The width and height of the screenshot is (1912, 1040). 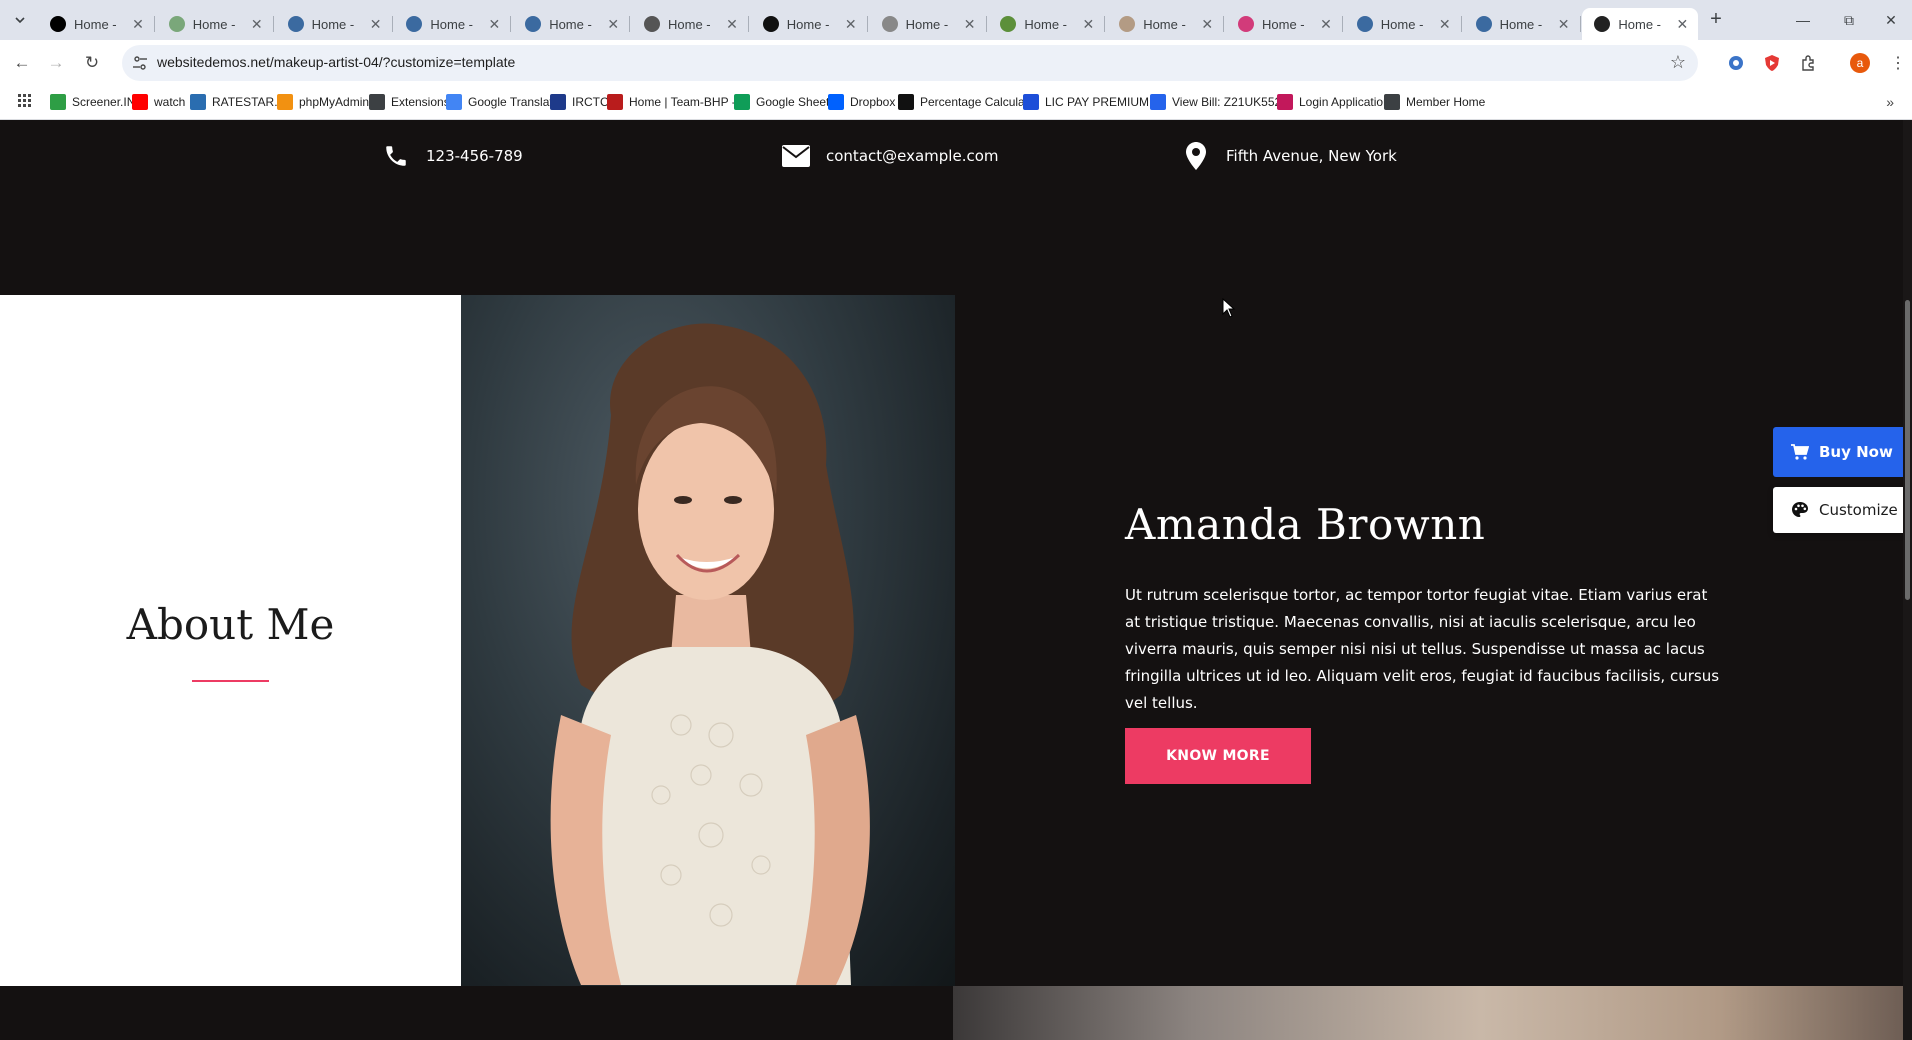 I want to click on scrollbar-thumb, so click(x=1907, y=450).